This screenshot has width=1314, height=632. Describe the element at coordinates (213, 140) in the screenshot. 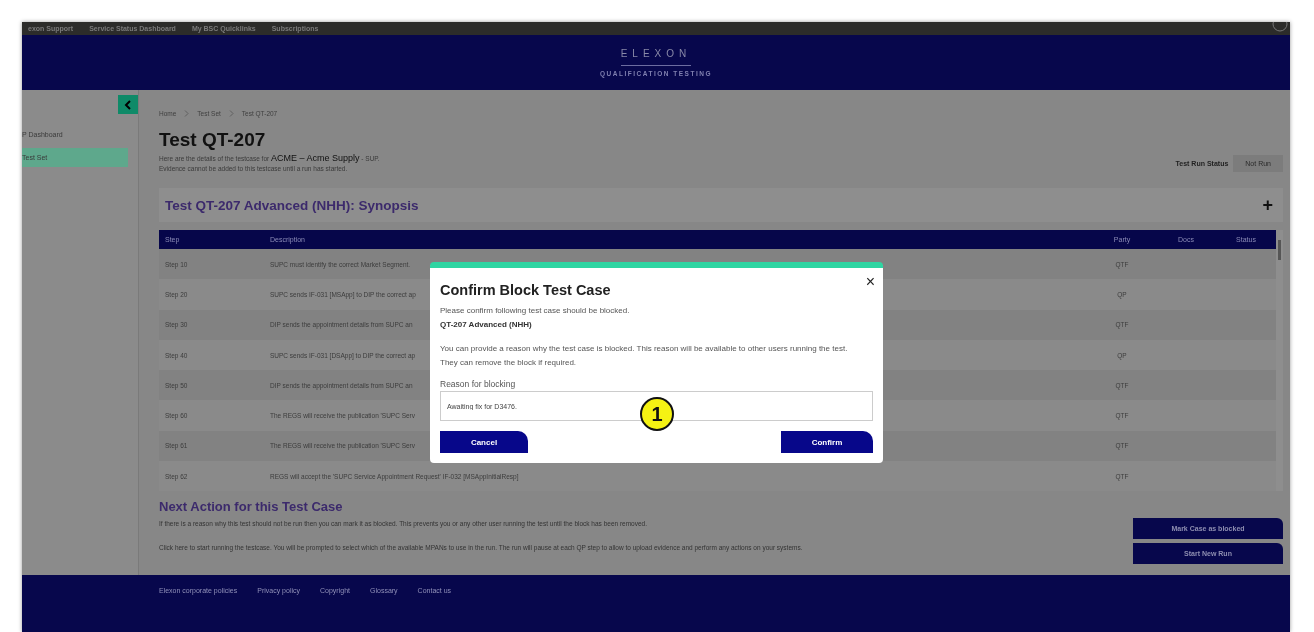

I see `page-title: Test QT-207` at that location.